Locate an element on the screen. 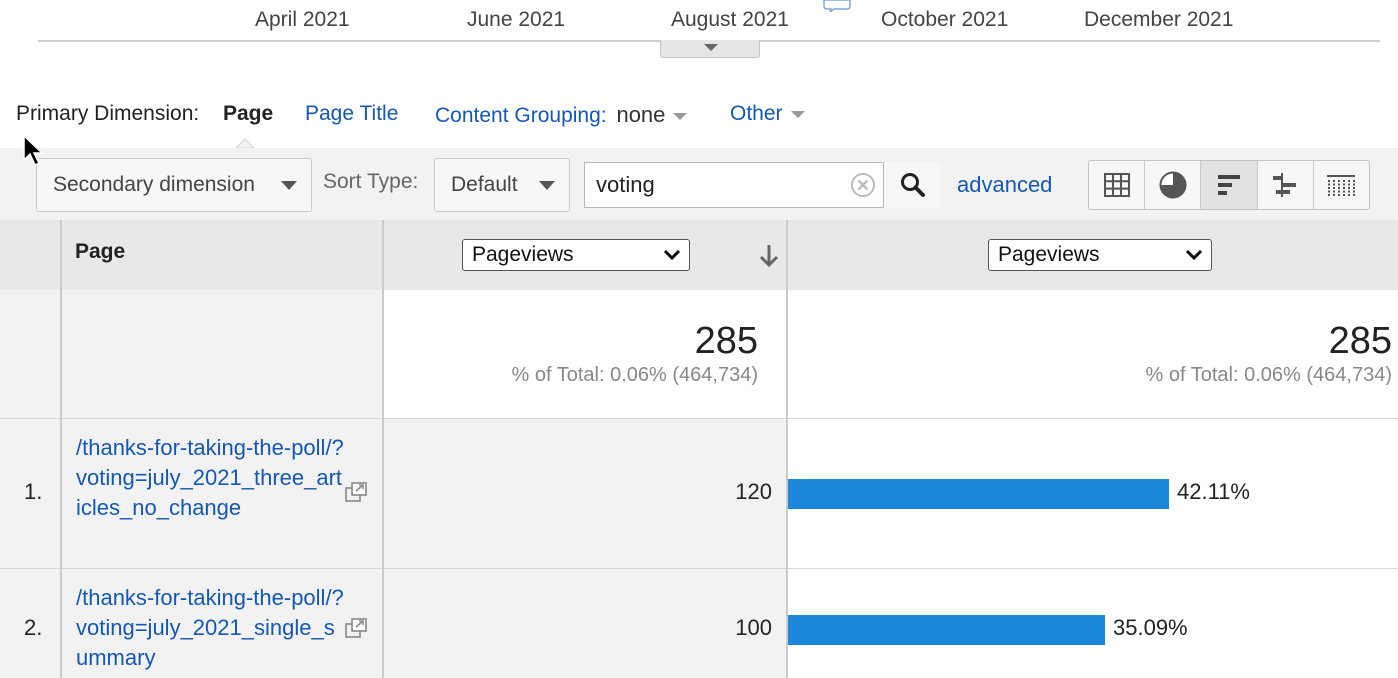 This screenshot has height=678, width=1398. performance-view-button is located at coordinates (1229, 185).